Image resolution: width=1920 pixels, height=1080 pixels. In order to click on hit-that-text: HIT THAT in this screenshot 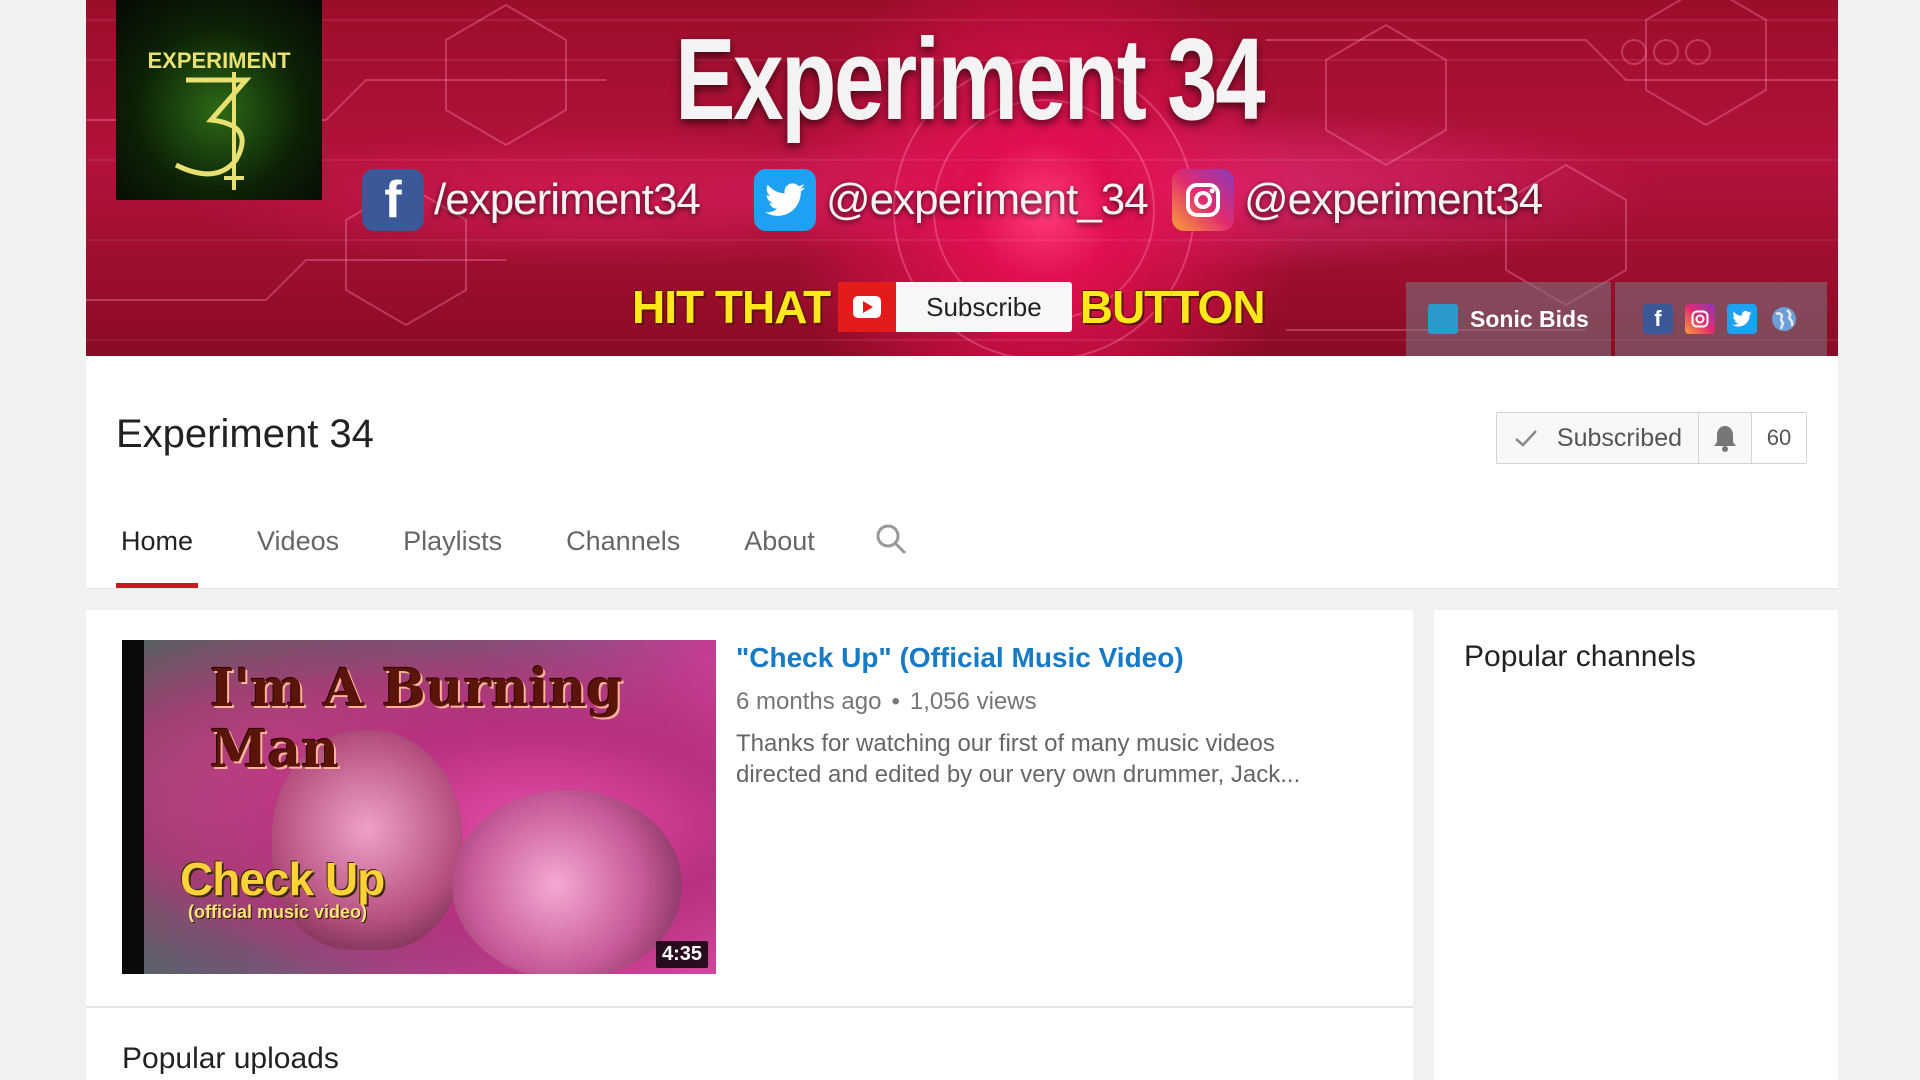, I will do `click(731, 307)`.